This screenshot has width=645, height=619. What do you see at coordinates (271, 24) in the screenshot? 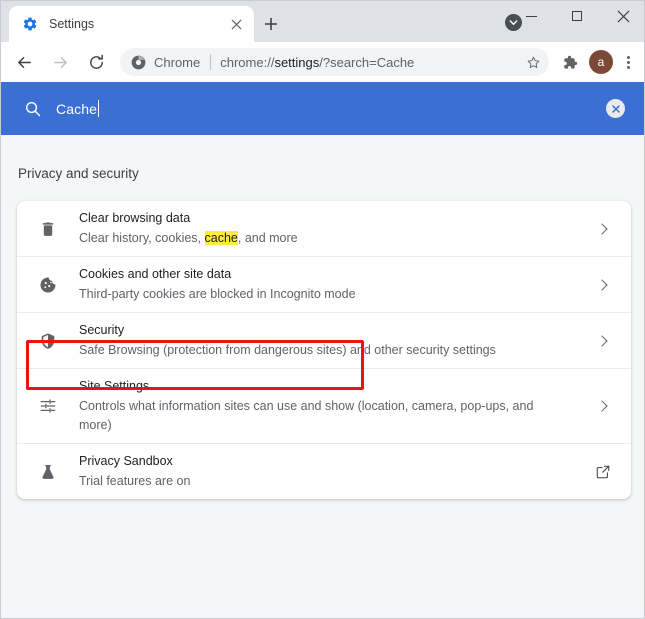
I see `new-tab-button` at bounding box center [271, 24].